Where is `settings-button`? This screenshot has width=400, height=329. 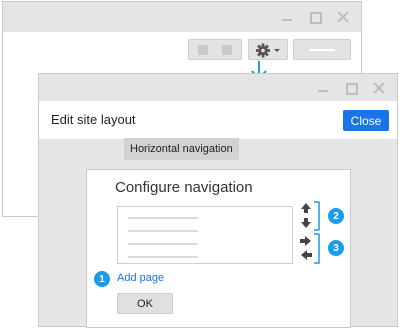 settings-button is located at coordinates (268, 49).